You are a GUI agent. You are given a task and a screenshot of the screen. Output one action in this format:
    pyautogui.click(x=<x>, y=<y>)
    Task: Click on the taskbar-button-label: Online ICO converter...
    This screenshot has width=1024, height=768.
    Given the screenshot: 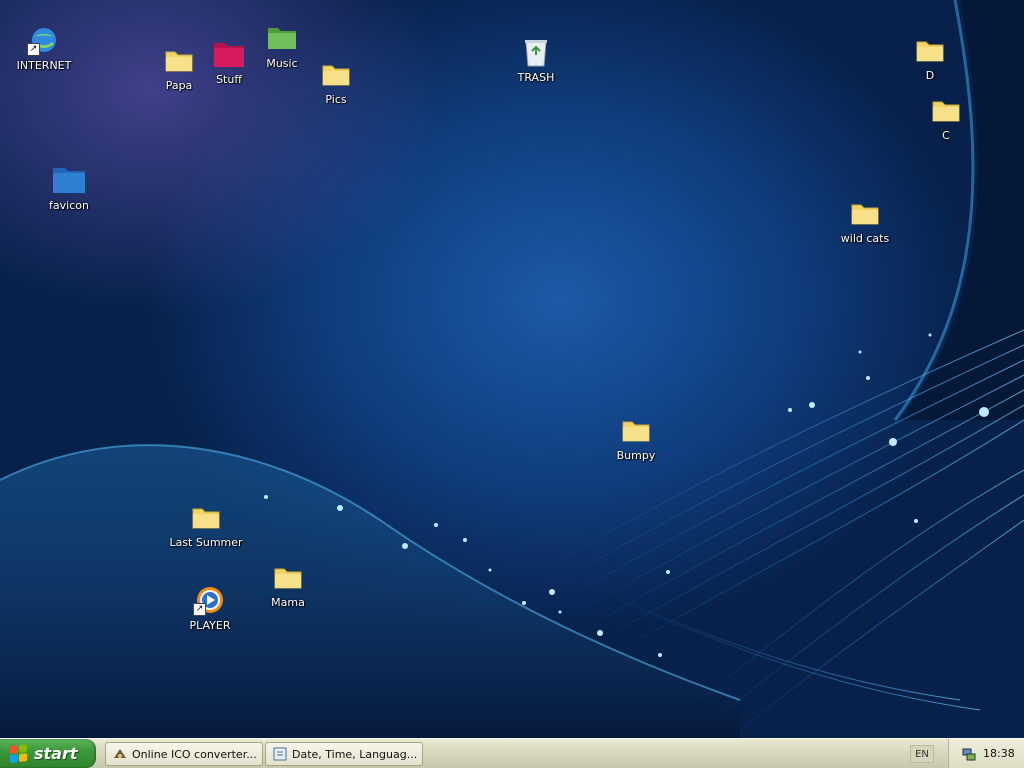 What is the action you would take?
    pyautogui.click(x=194, y=754)
    